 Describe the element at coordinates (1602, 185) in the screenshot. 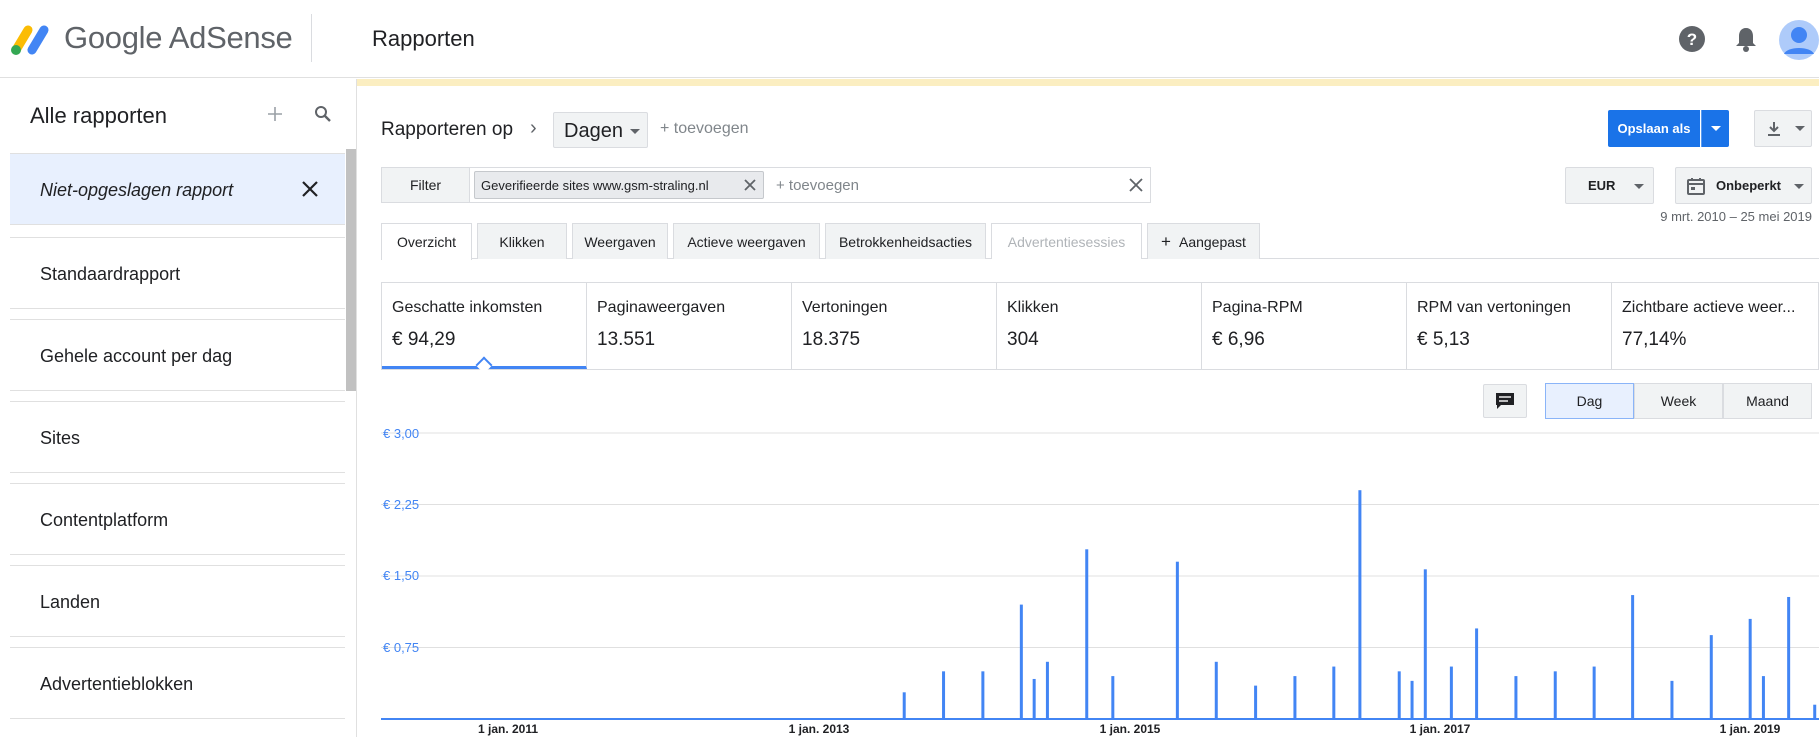

I see `currency-value: EUR` at that location.